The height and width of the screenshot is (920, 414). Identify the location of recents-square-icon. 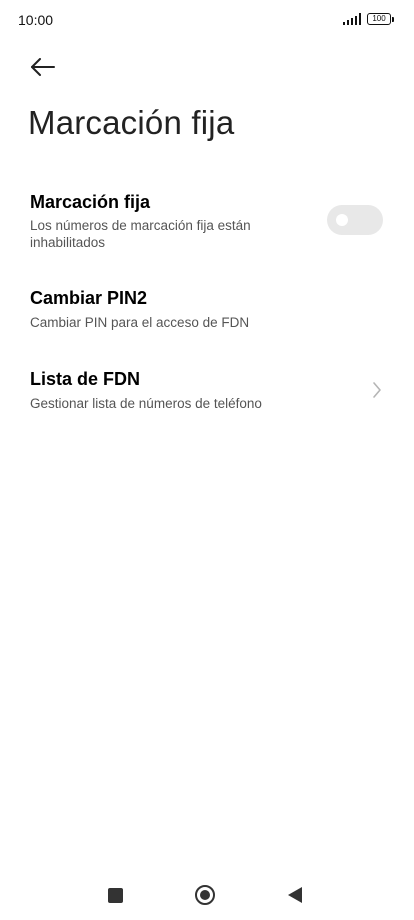
(115, 895).